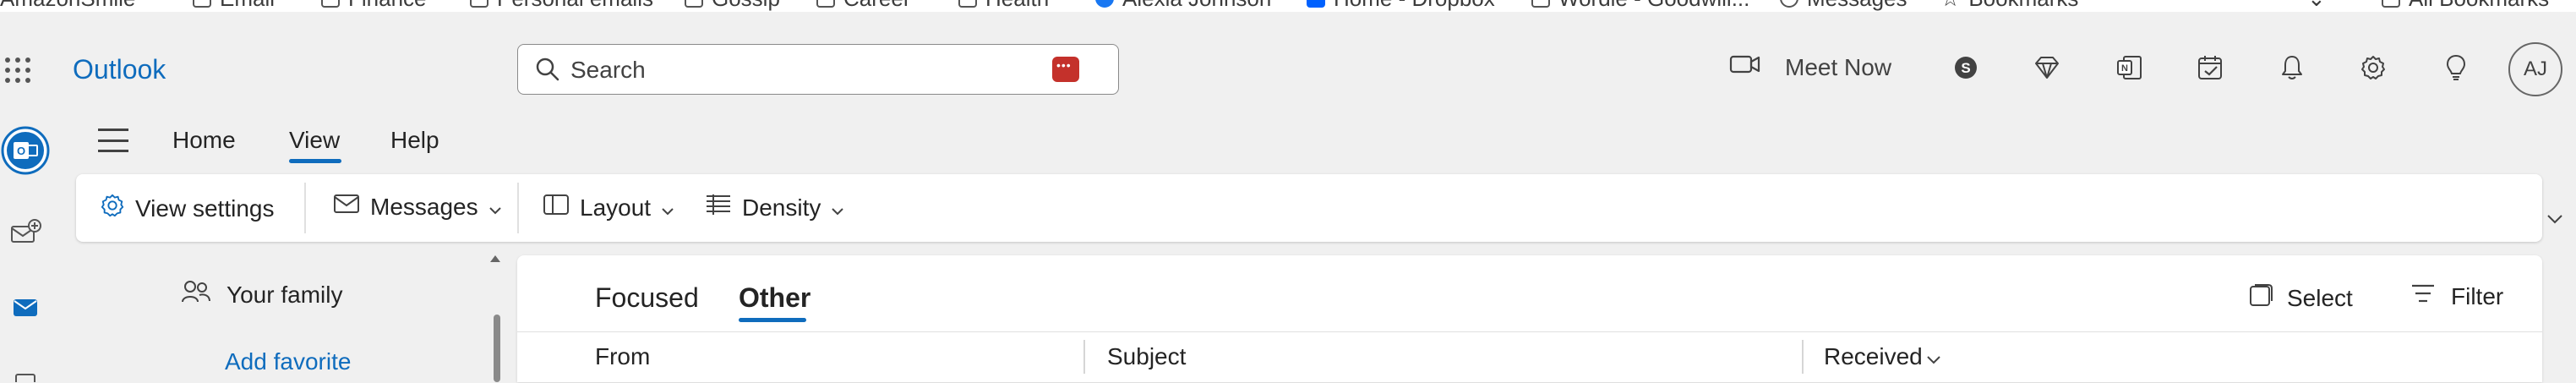 Image resolution: width=2576 pixels, height=383 pixels. What do you see at coordinates (1789, 4) in the screenshot?
I see `messages-icon` at bounding box center [1789, 4].